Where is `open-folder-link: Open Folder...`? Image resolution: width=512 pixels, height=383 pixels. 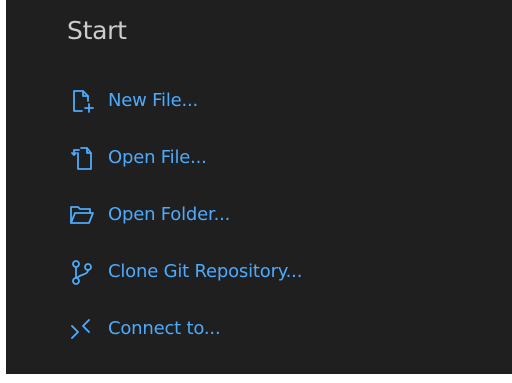 open-folder-link: Open Folder... is located at coordinates (149, 215).